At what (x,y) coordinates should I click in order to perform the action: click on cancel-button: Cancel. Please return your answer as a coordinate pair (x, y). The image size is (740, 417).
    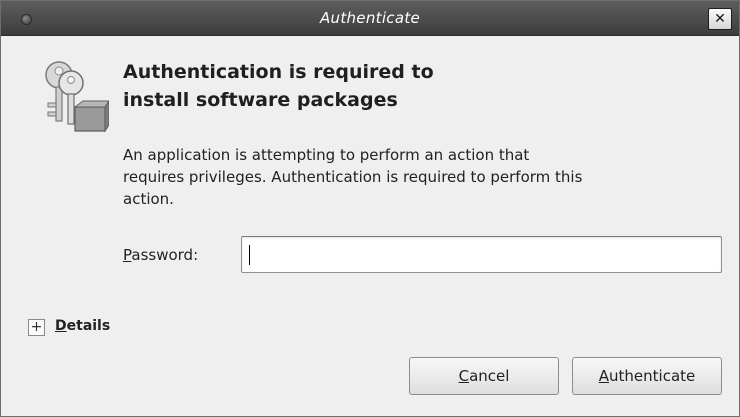
    Looking at the image, I should click on (484, 376).